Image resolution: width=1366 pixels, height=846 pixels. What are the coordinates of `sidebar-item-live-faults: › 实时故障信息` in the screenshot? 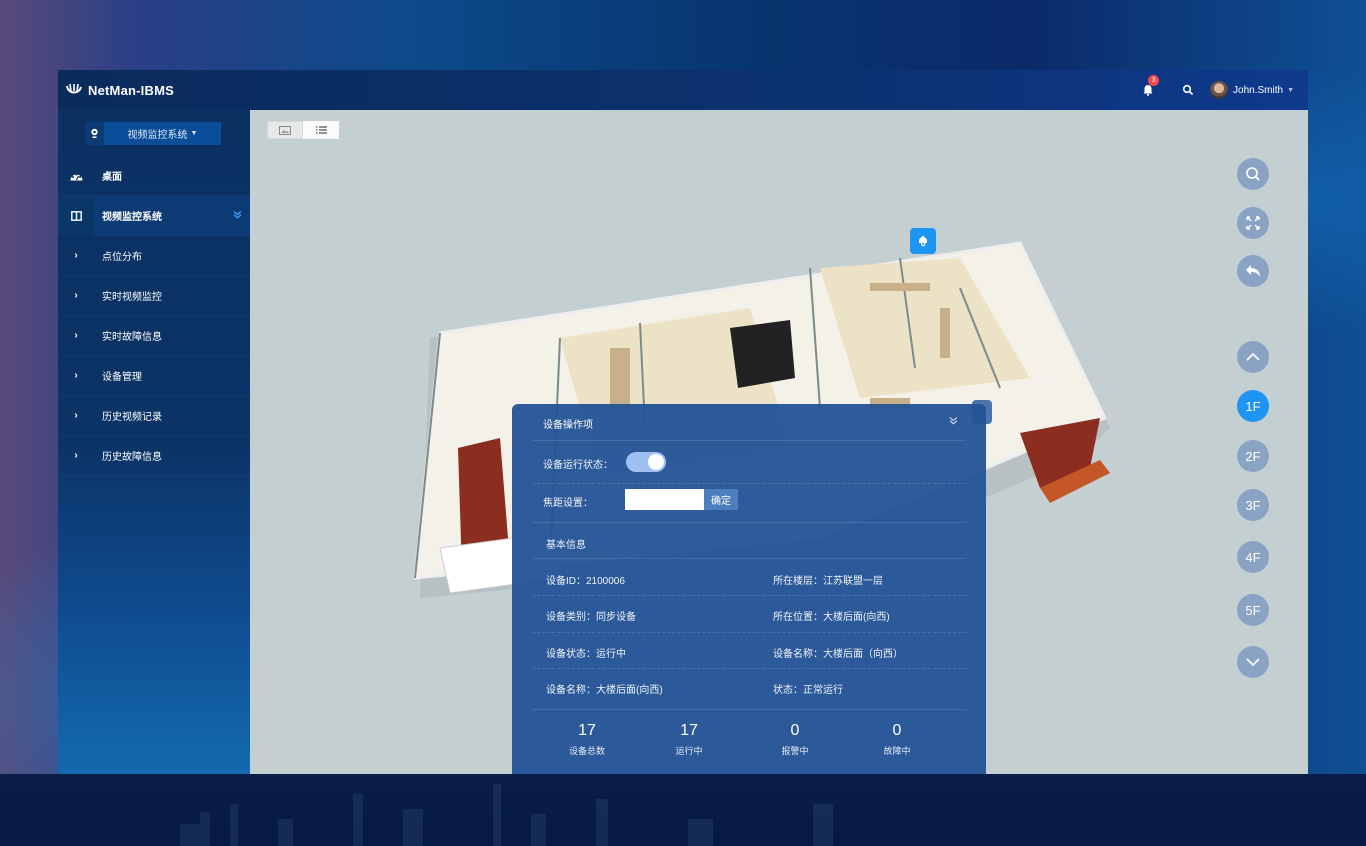 It's located at (154, 336).